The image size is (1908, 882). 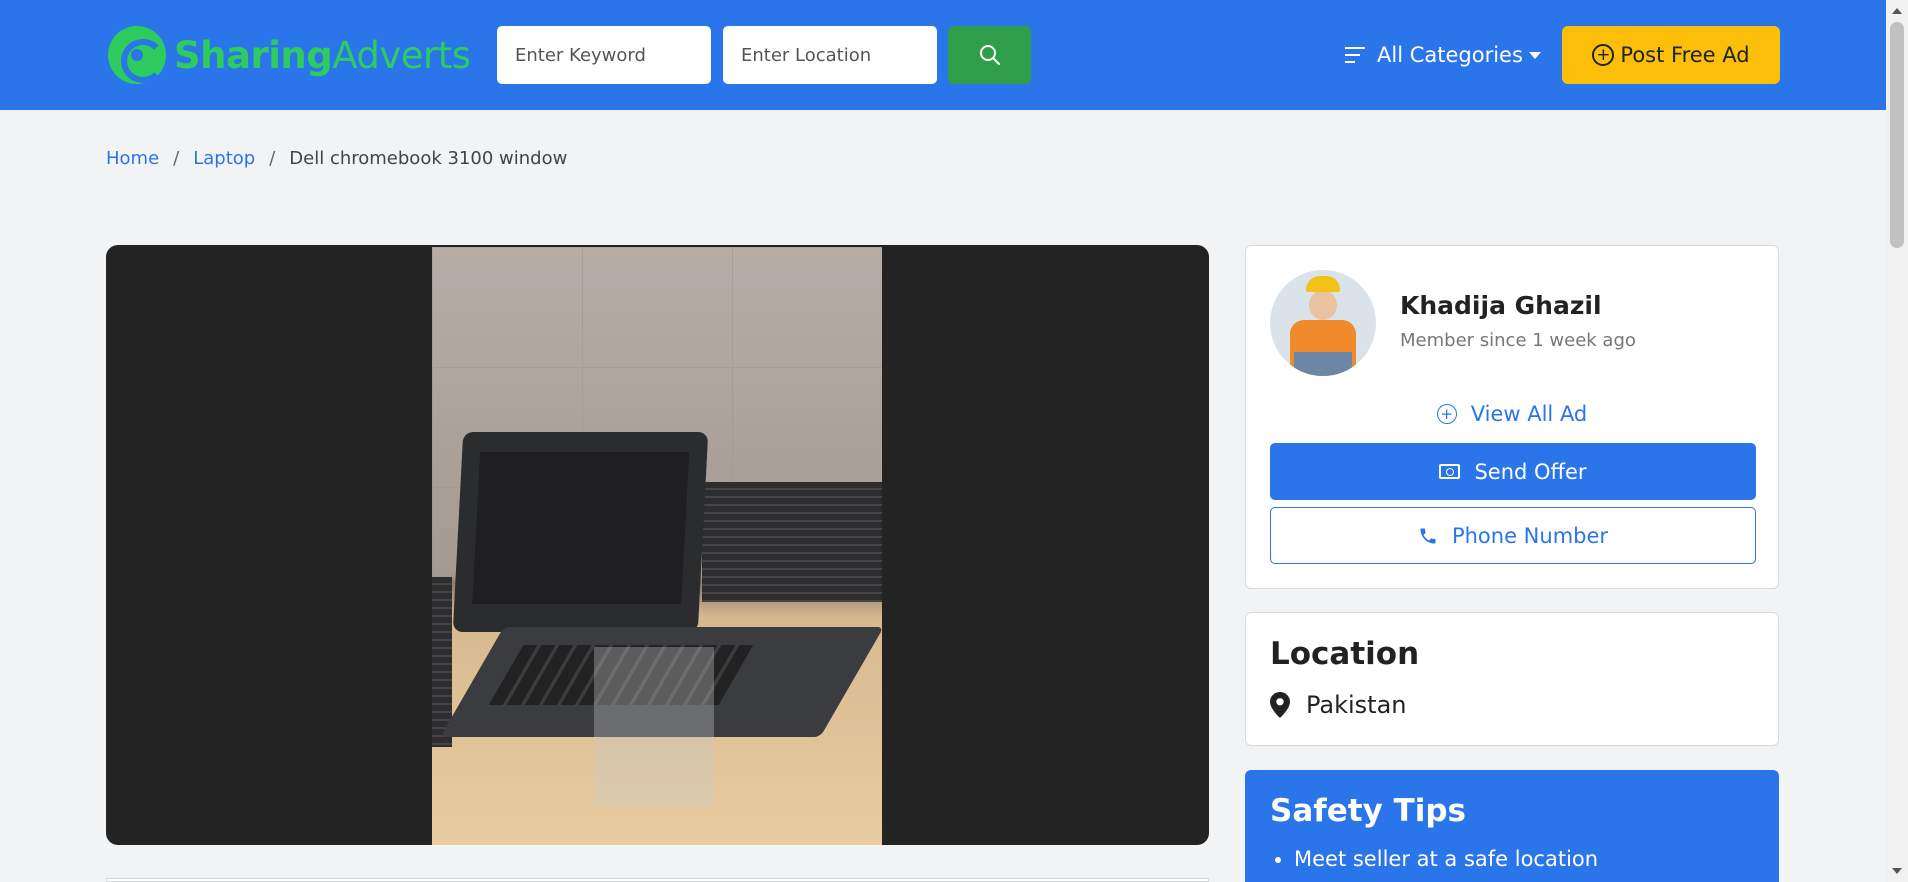 I want to click on page-scrollbar, so click(x=1897, y=441).